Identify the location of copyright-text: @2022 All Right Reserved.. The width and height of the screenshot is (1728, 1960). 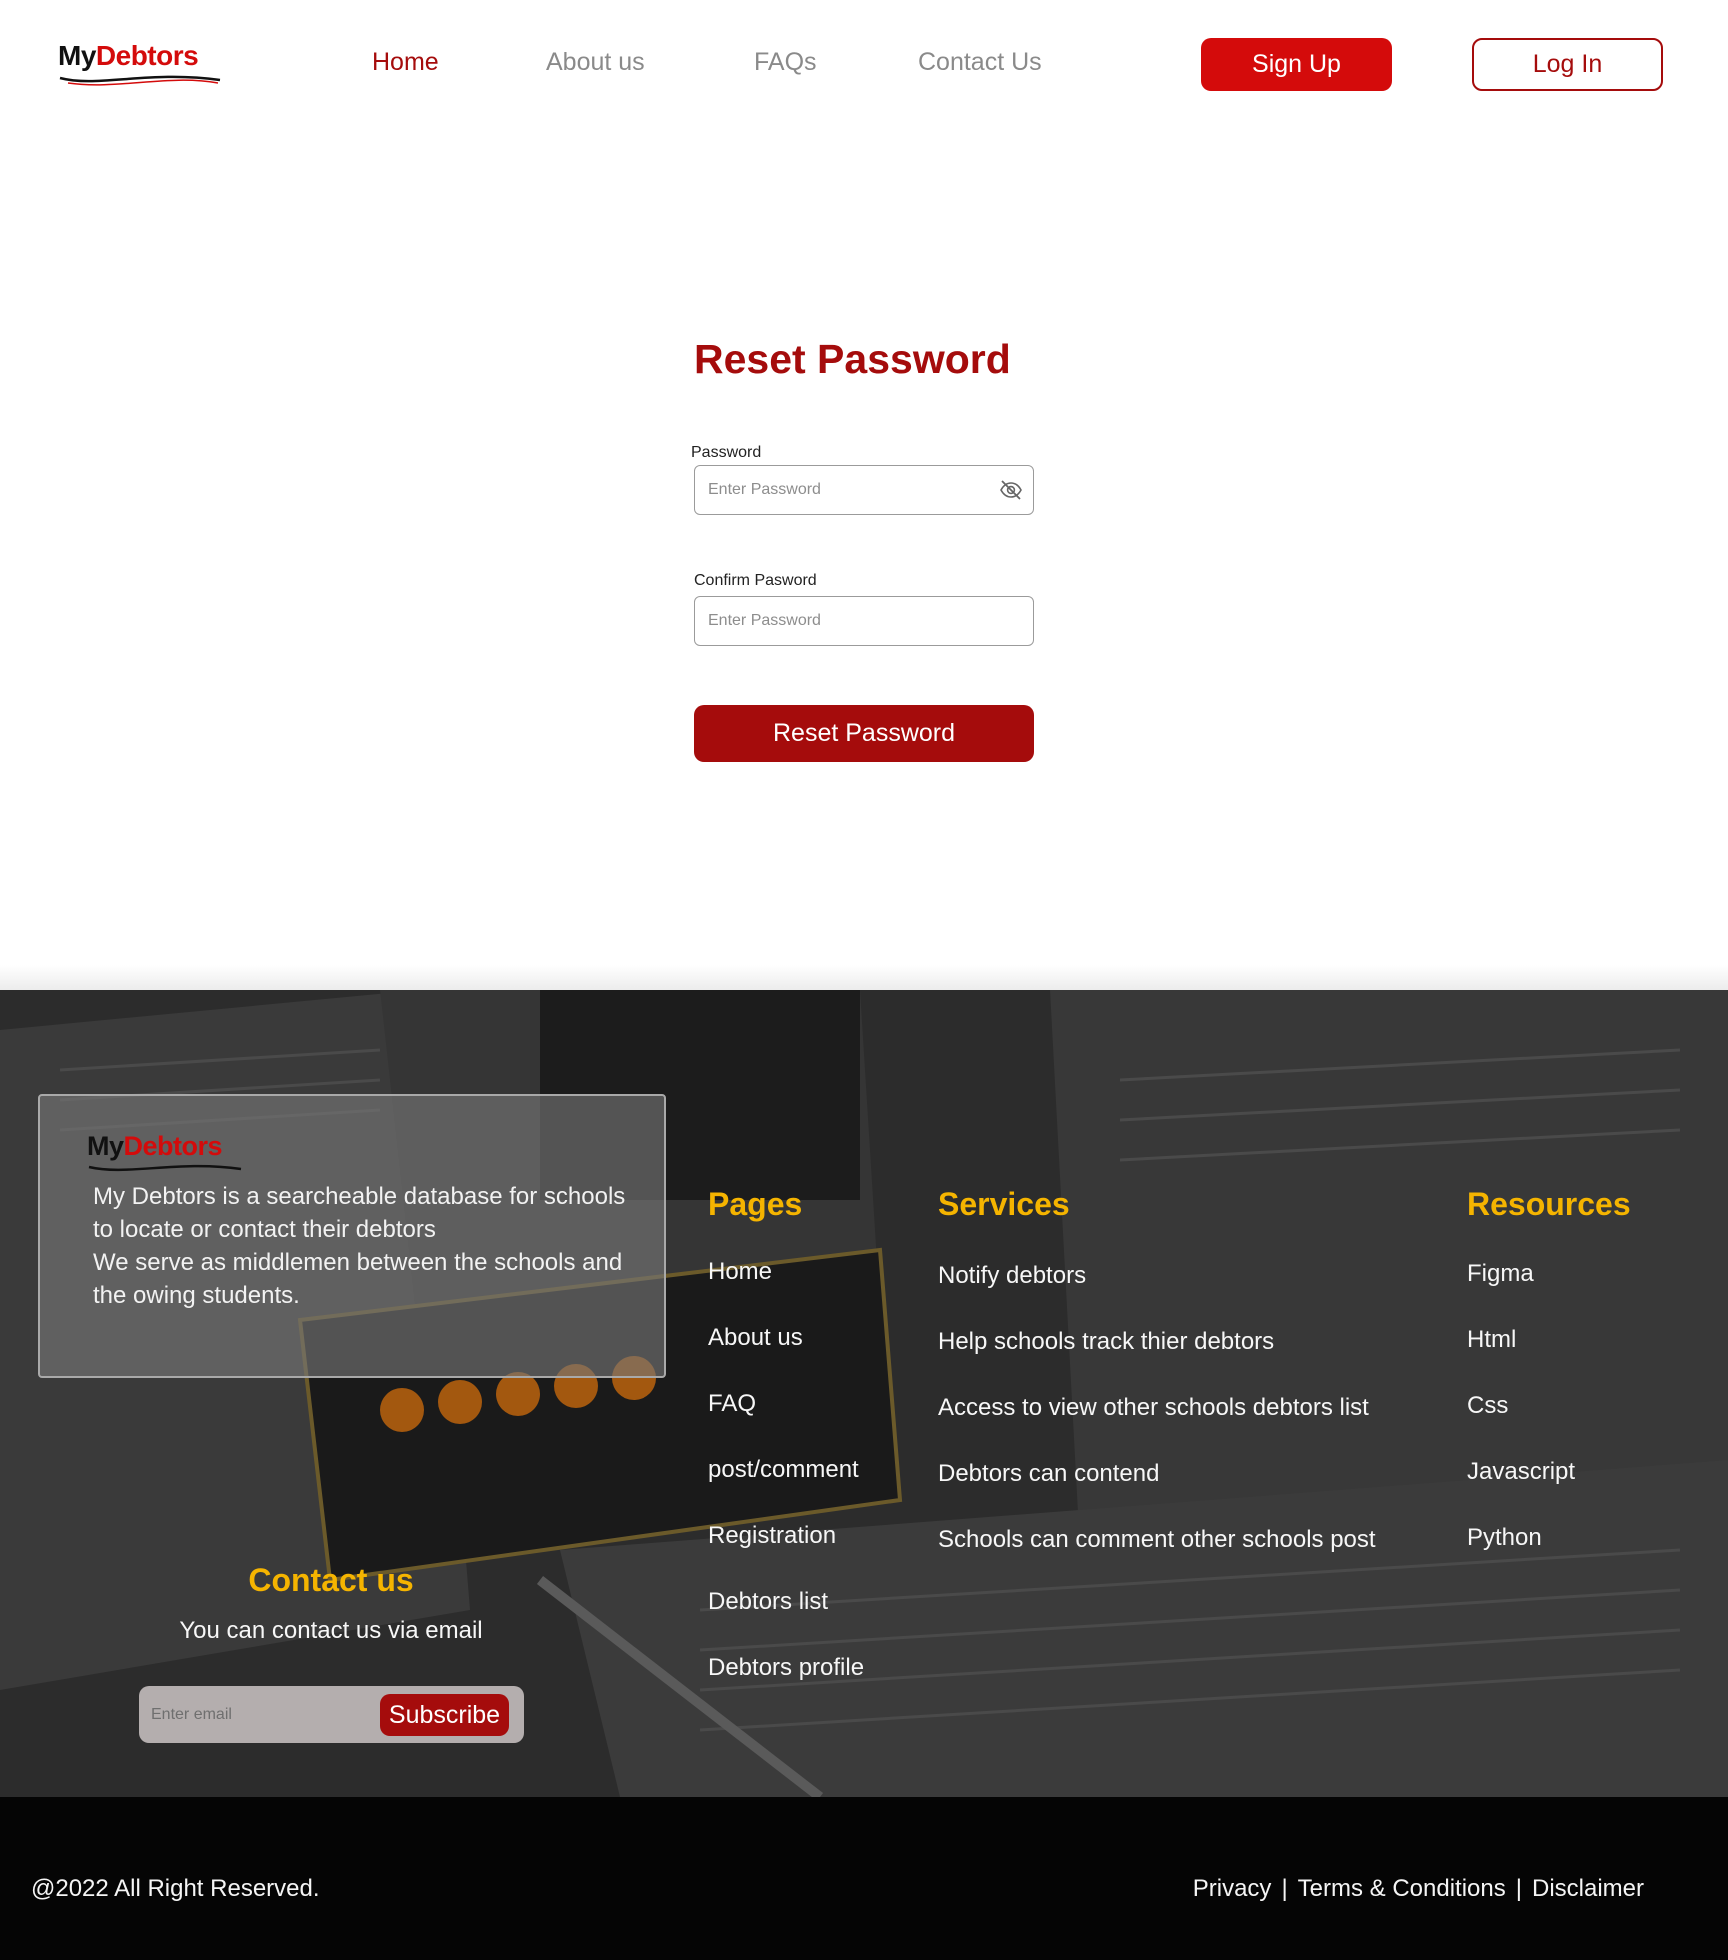
(175, 1888).